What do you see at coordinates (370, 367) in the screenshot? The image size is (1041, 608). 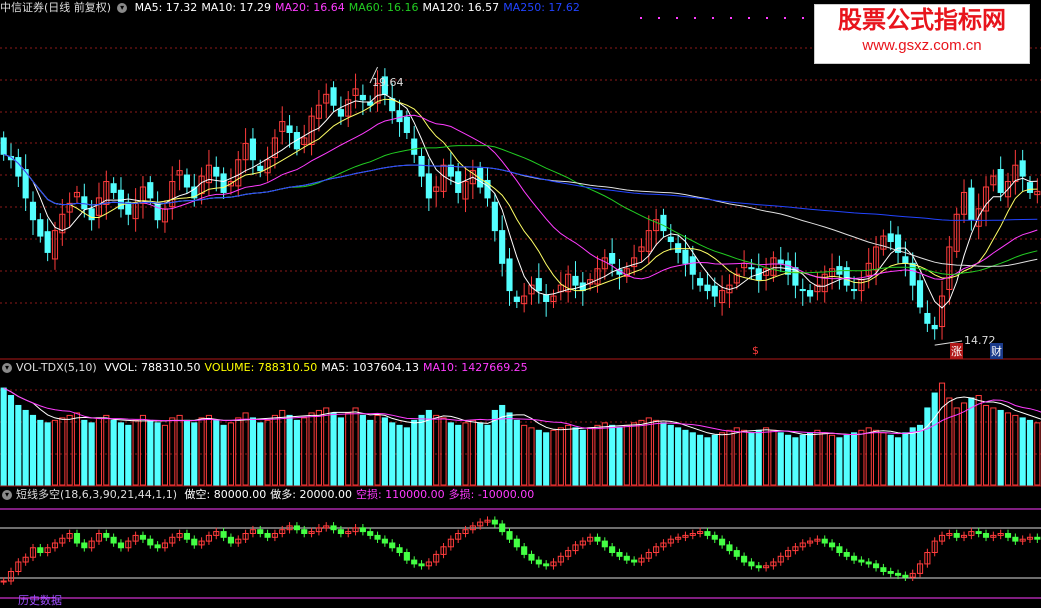 I see `volume-legend-2: MA5: 1037604.13` at bounding box center [370, 367].